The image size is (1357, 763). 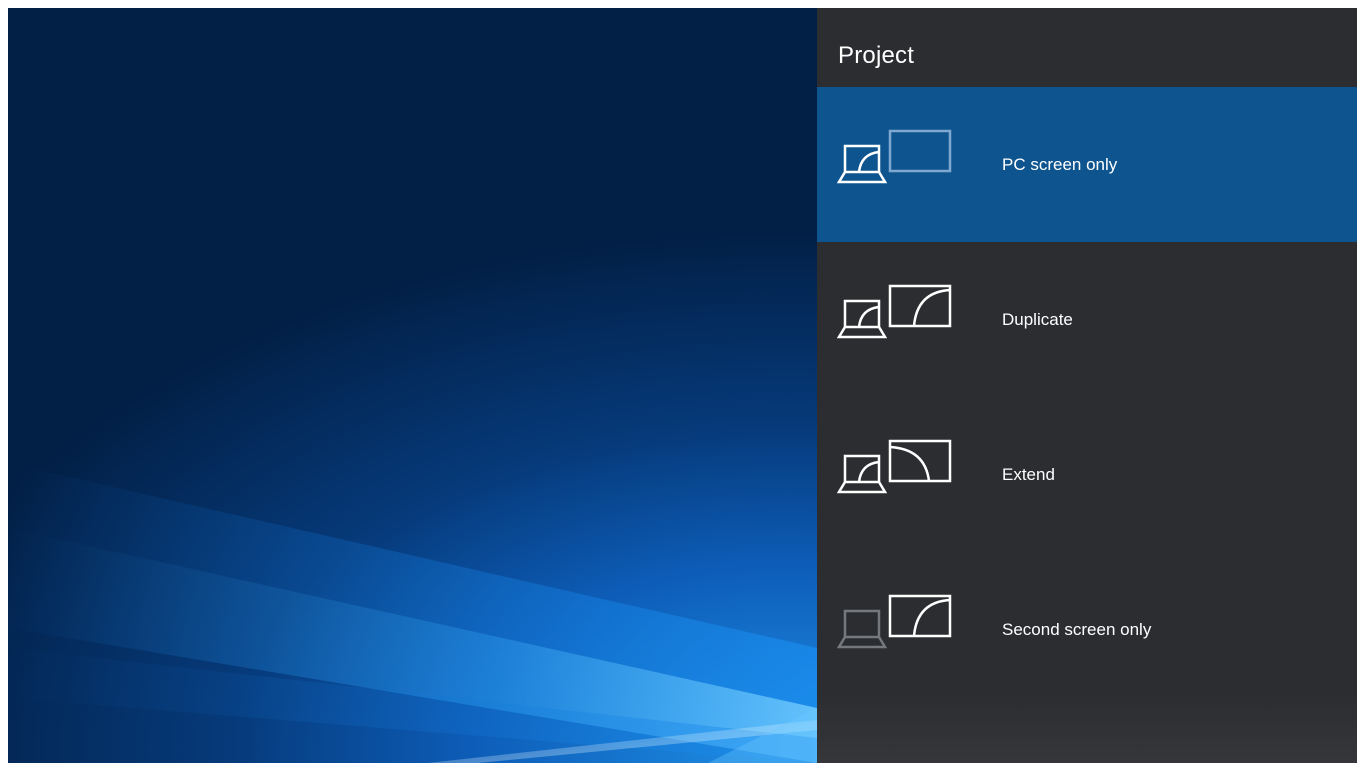 What do you see at coordinates (894, 156) in the screenshot?
I see `pc-screen-only-icon` at bounding box center [894, 156].